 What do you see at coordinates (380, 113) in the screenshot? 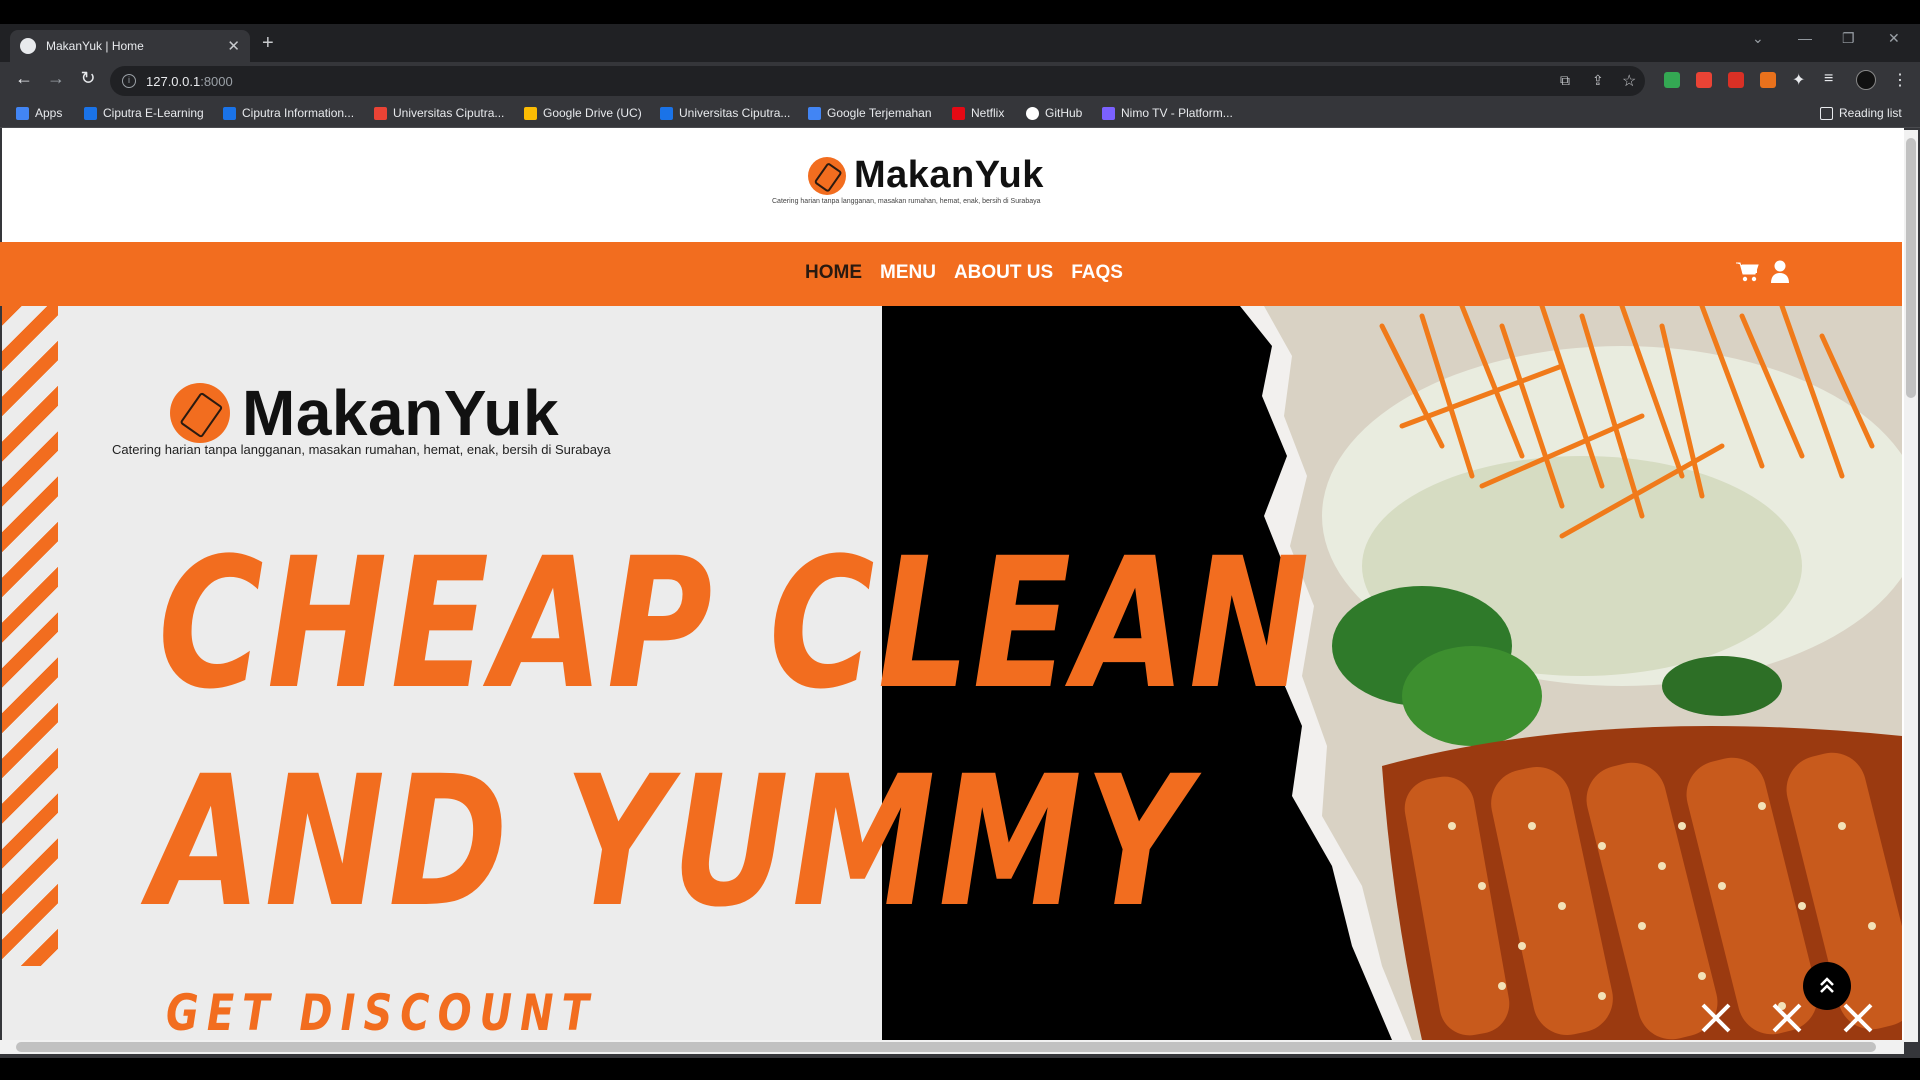
I see `gmail-icon` at bounding box center [380, 113].